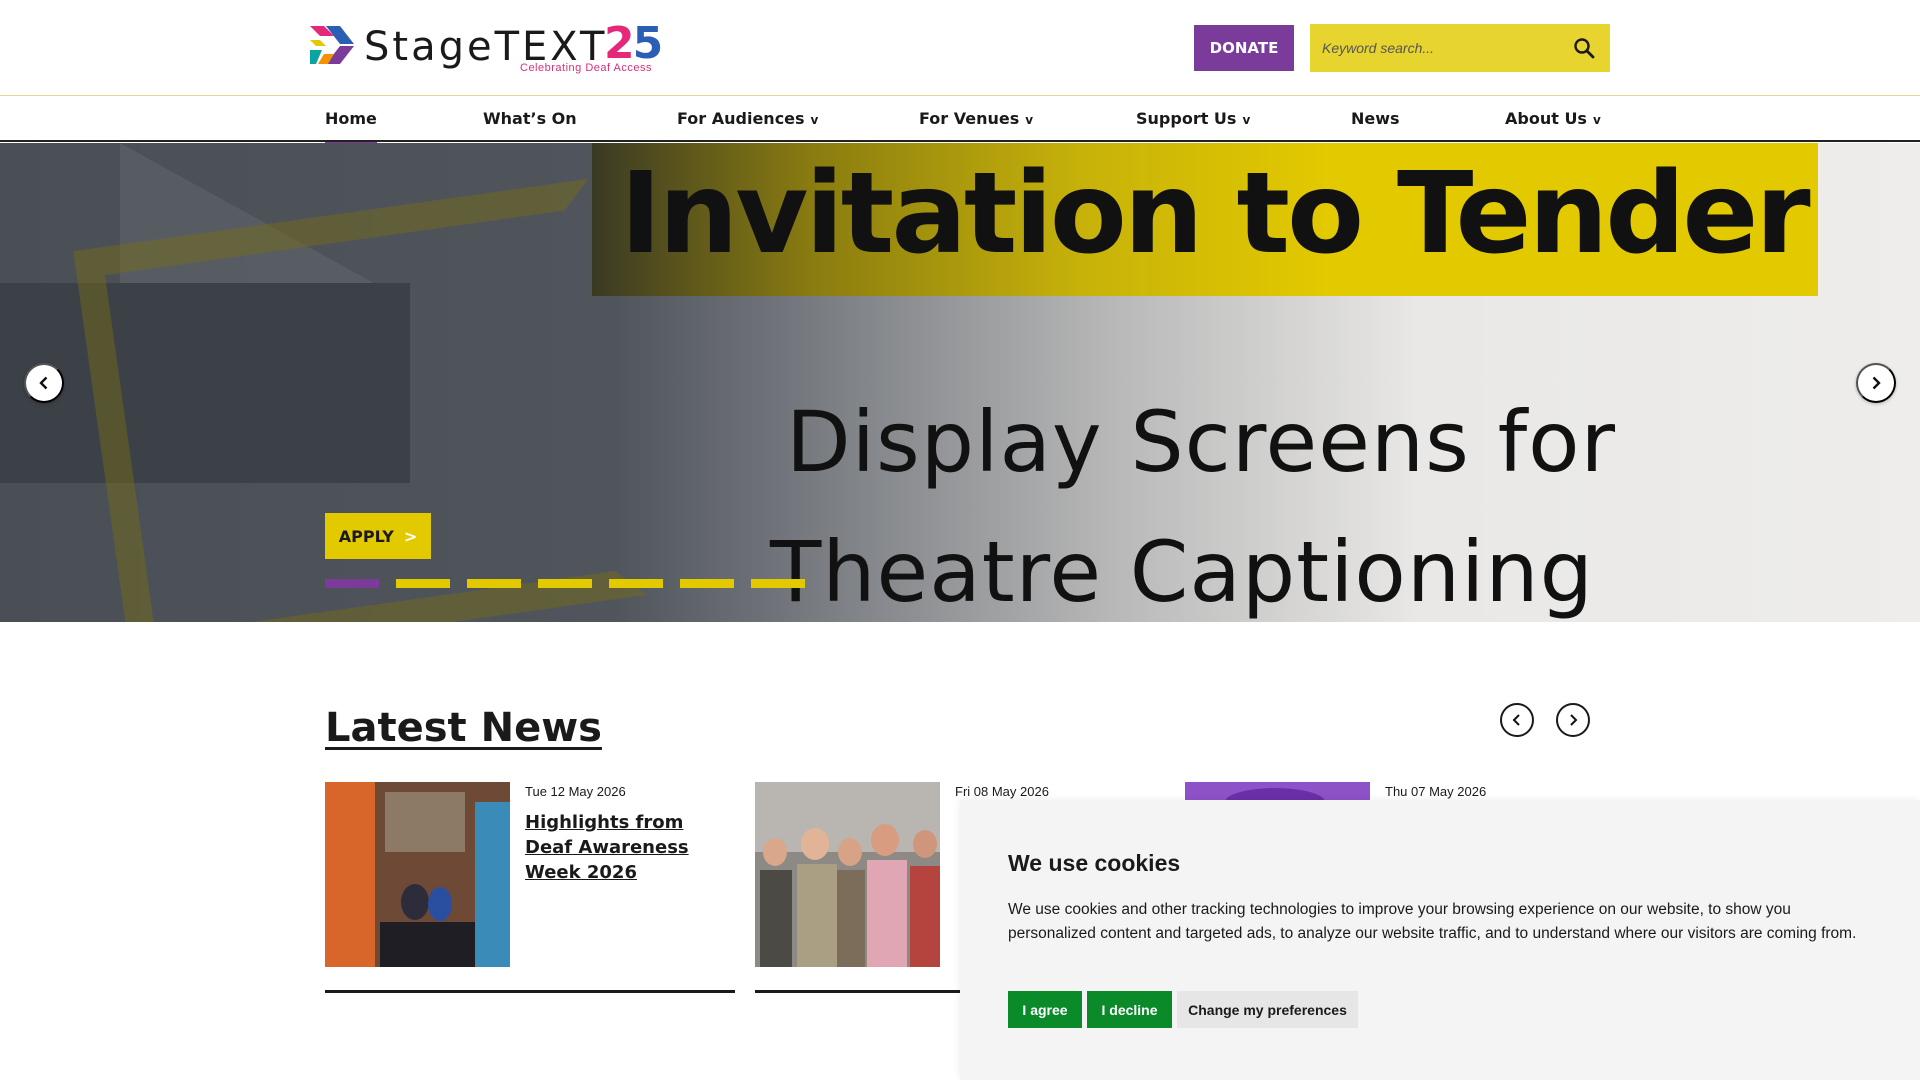 Image resolution: width=1920 pixels, height=1080 pixels. I want to click on donate-button: DONATE, so click(1244, 48).